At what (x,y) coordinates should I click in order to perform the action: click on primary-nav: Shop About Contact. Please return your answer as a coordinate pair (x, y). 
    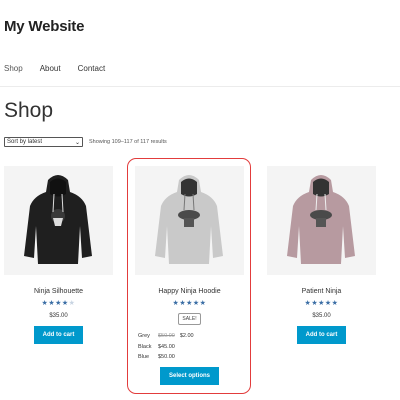
    Looking at the image, I should click on (54, 68).